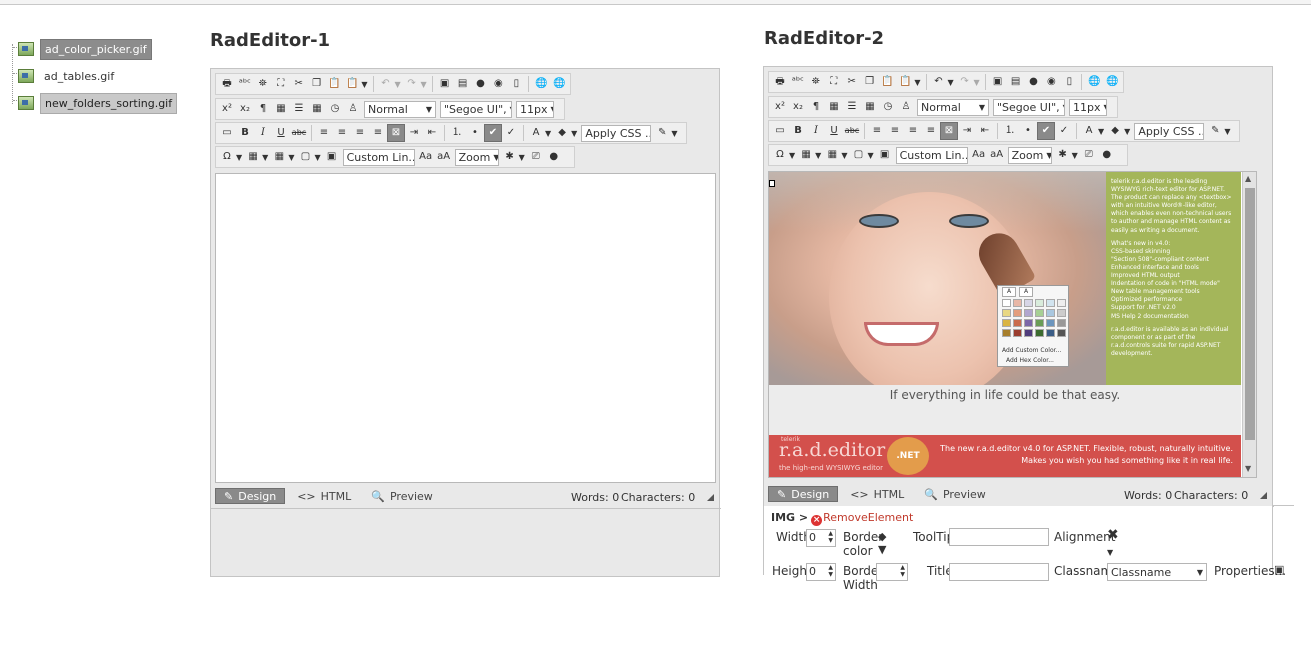 The image size is (1311, 648). What do you see at coordinates (1279, 569) in the screenshot?
I see `image-properties-icon: ▣` at bounding box center [1279, 569].